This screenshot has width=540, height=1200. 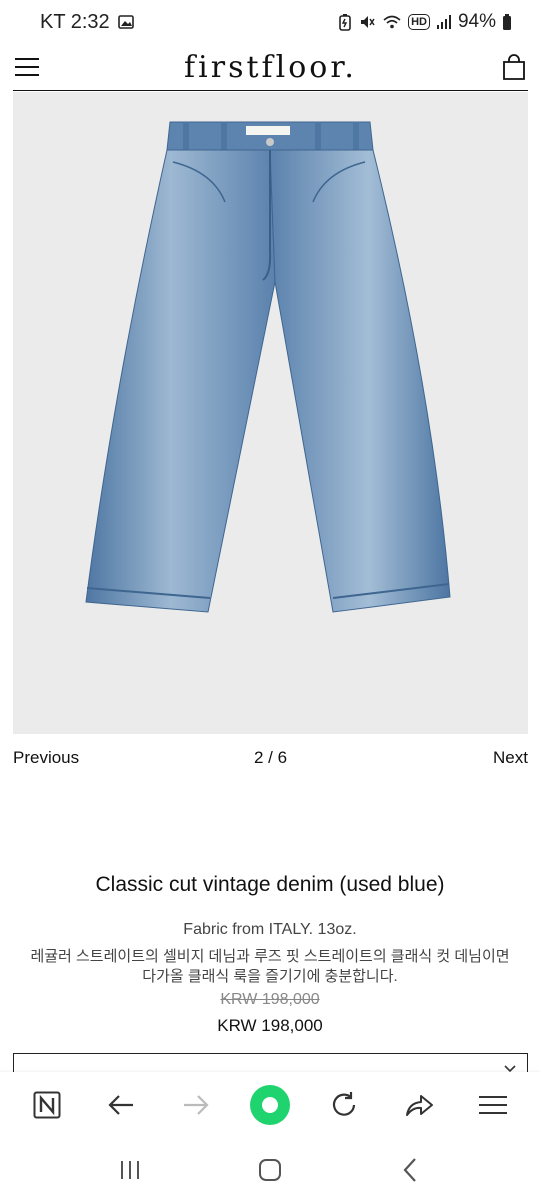 What do you see at coordinates (75, 21) in the screenshot?
I see `carrier-time: KT 2:32` at bounding box center [75, 21].